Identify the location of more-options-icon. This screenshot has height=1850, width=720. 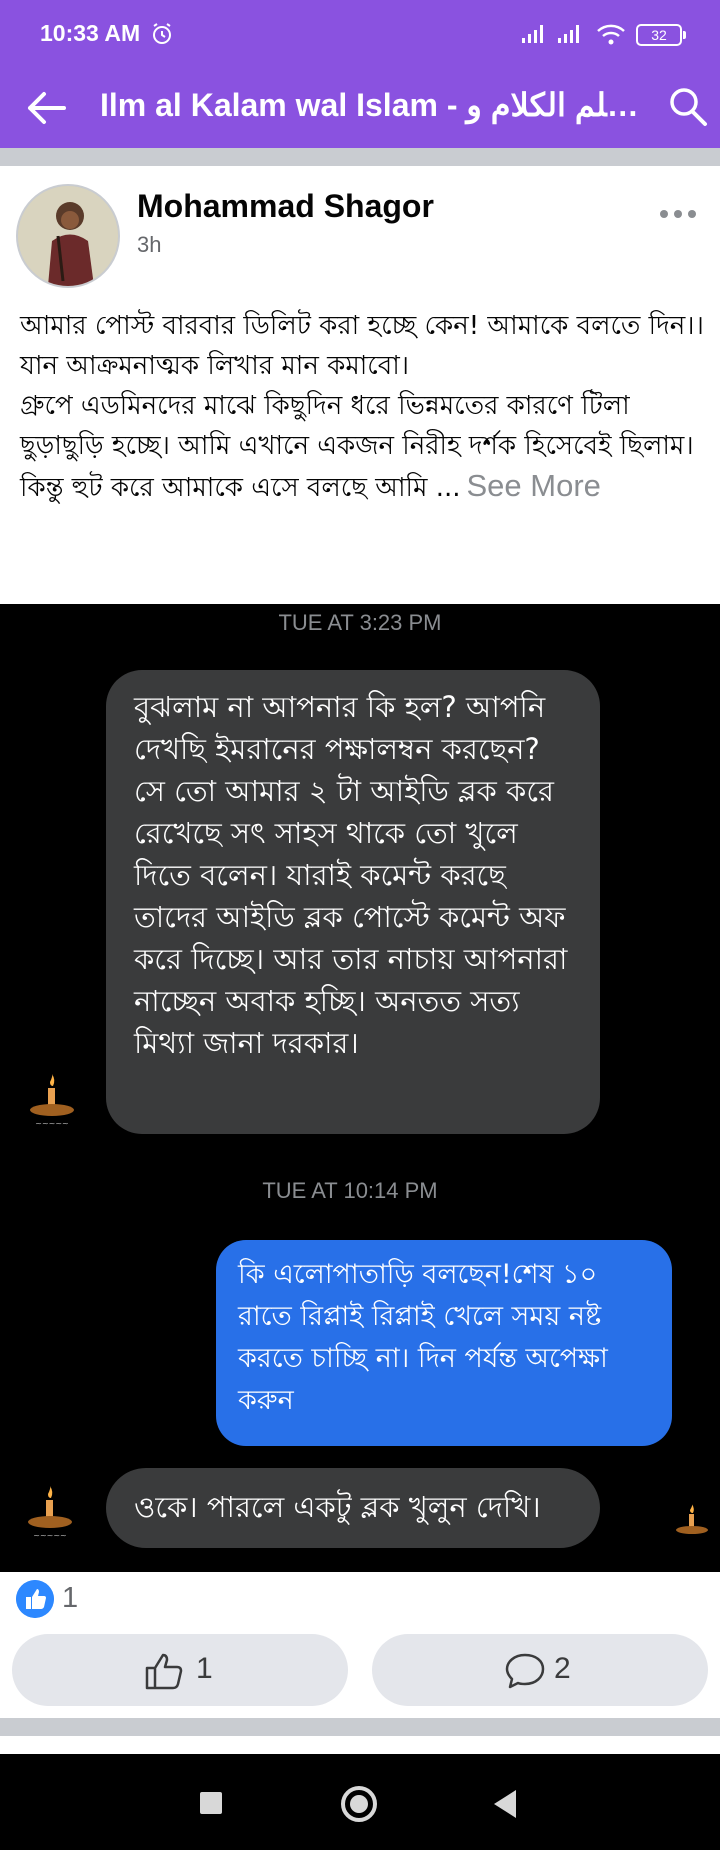
(678, 214).